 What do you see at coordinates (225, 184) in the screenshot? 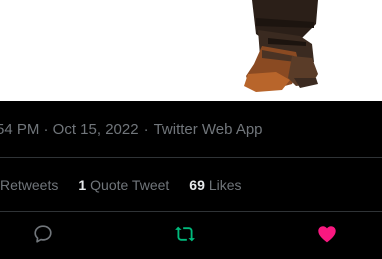
I see `likes-label: Likes` at bounding box center [225, 184].